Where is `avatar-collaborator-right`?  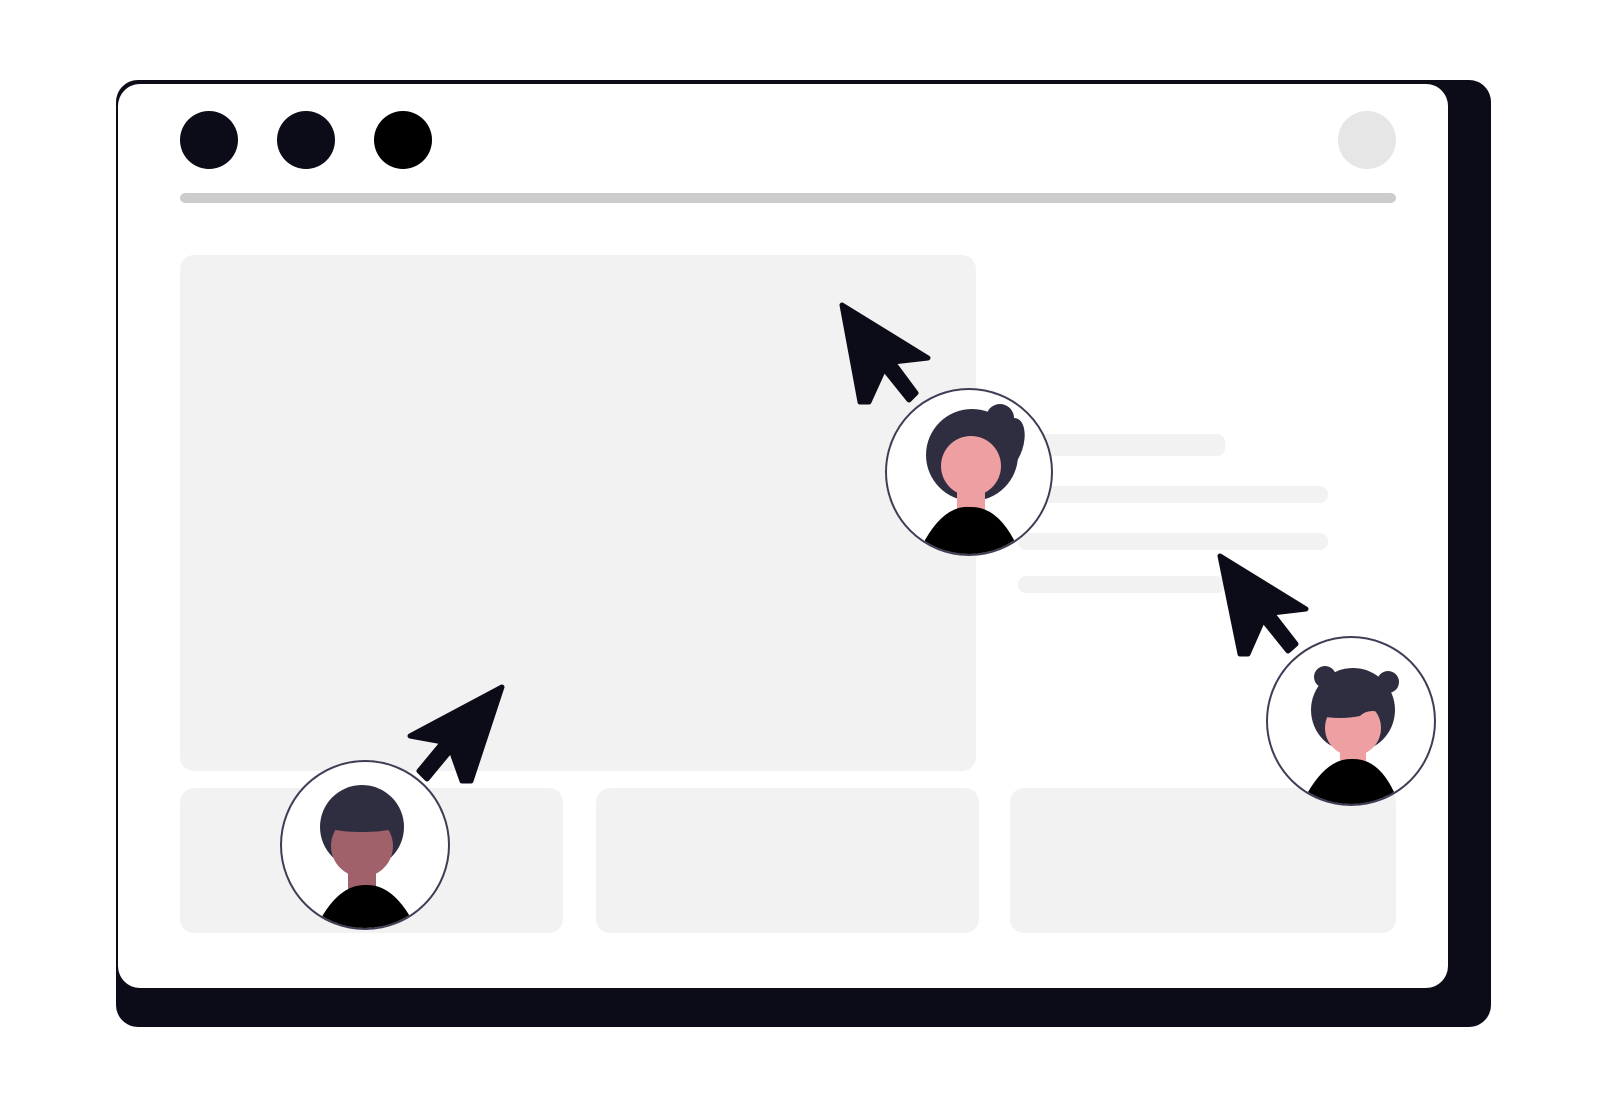
avatar-collaborator-right is located at coordinates (1351, 721).